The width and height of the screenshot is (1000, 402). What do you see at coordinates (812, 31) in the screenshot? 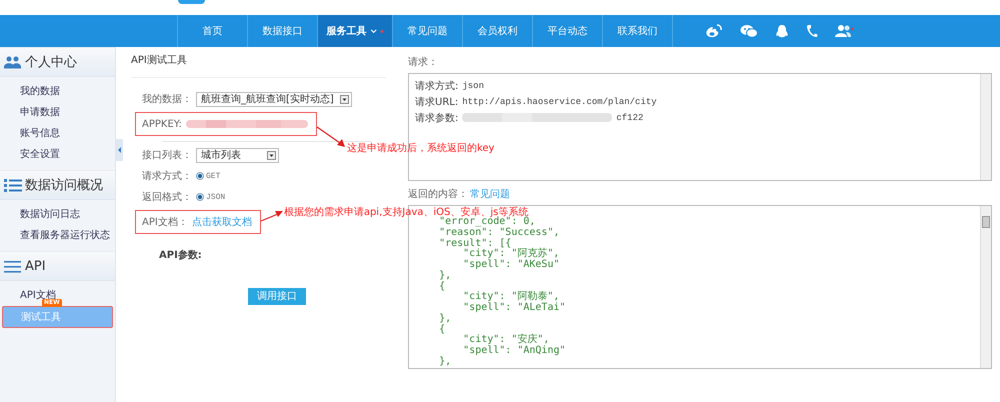
I see `phone-icon` at bounding box center [812, 31].